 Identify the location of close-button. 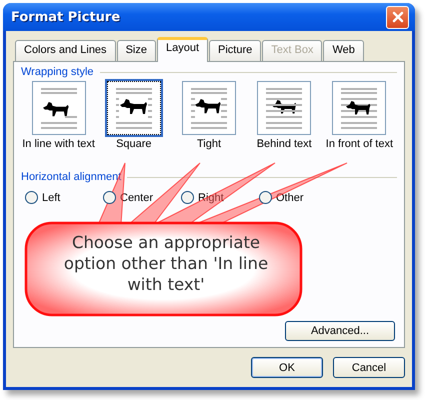
(397, 17).